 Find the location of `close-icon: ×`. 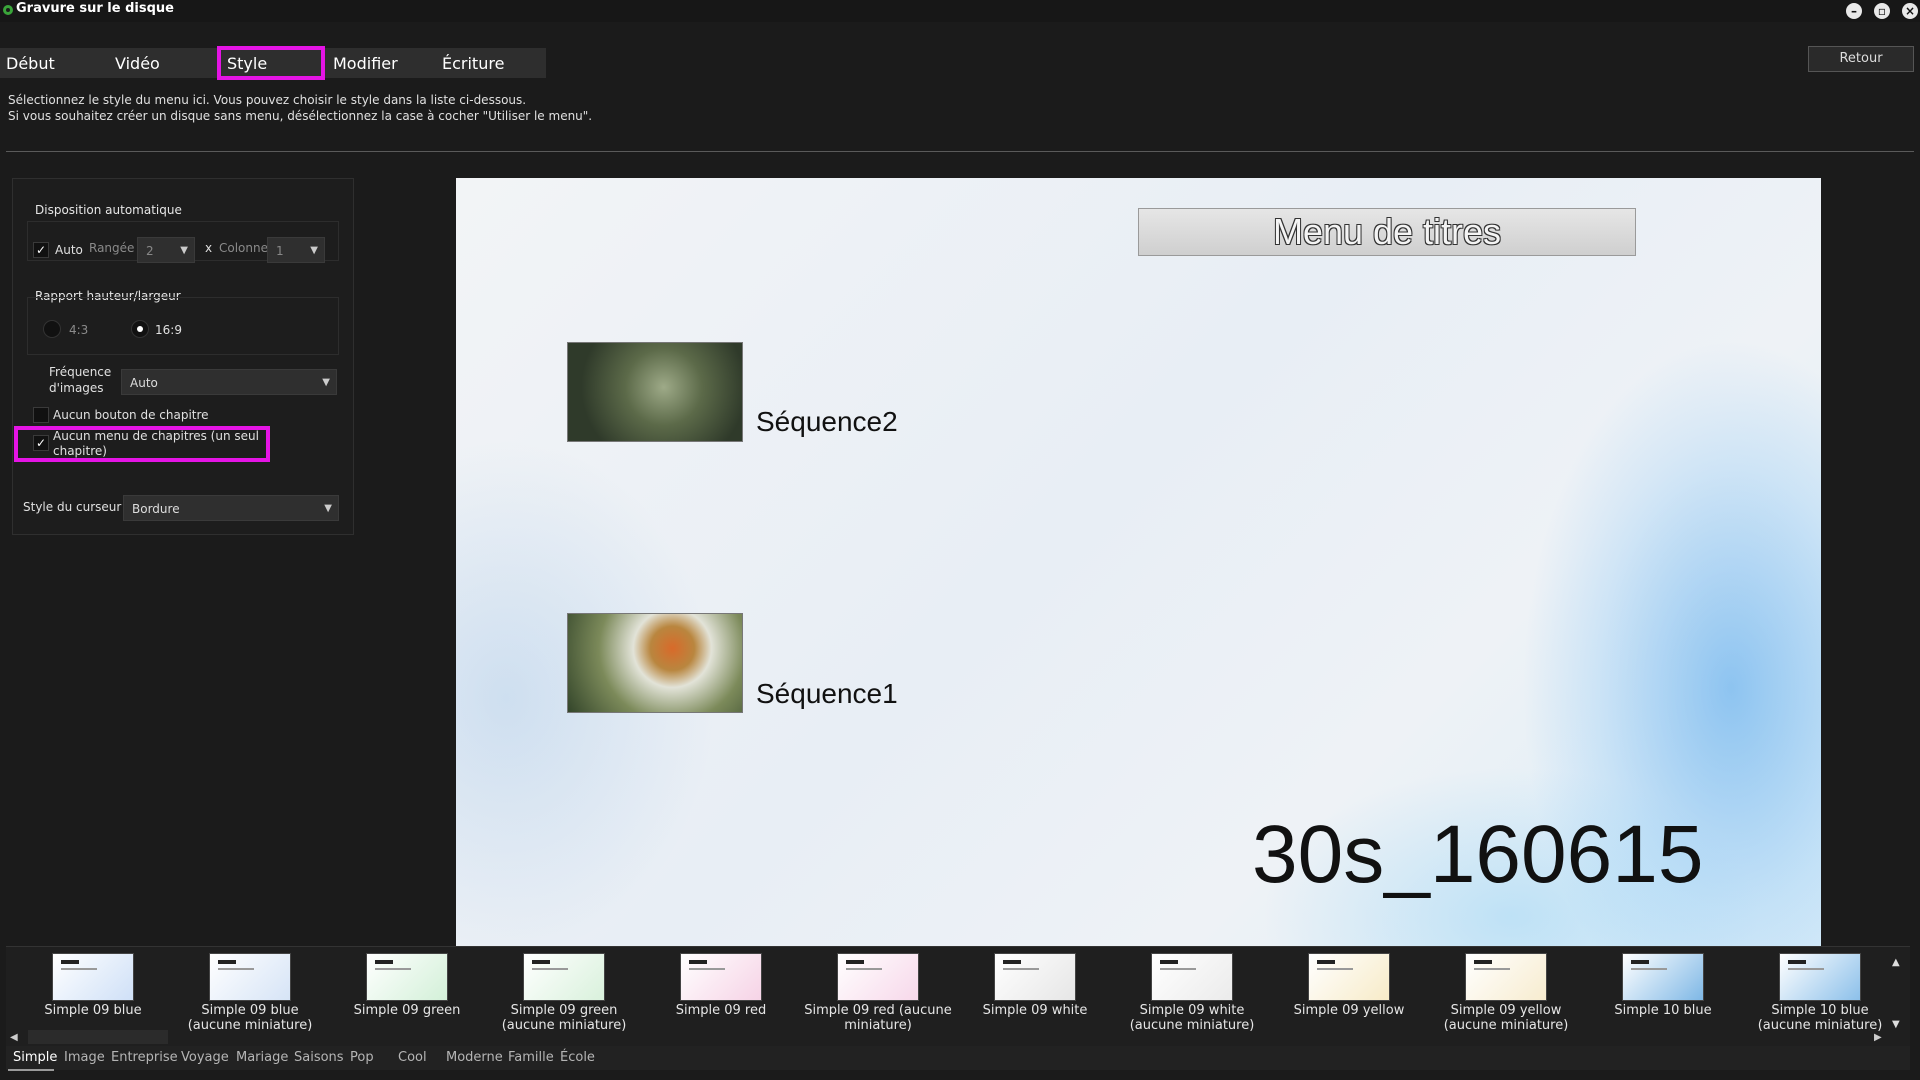

close-icon: × is located at coordinates (1910, 11).